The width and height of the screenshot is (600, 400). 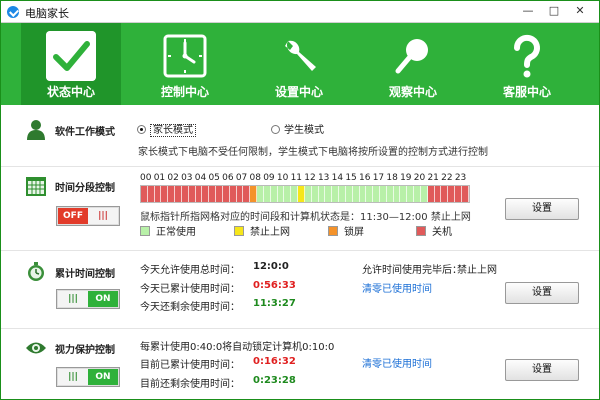 I want to click on used-time-label: 今天已累计使用时间：, so click(x=190, y=289).